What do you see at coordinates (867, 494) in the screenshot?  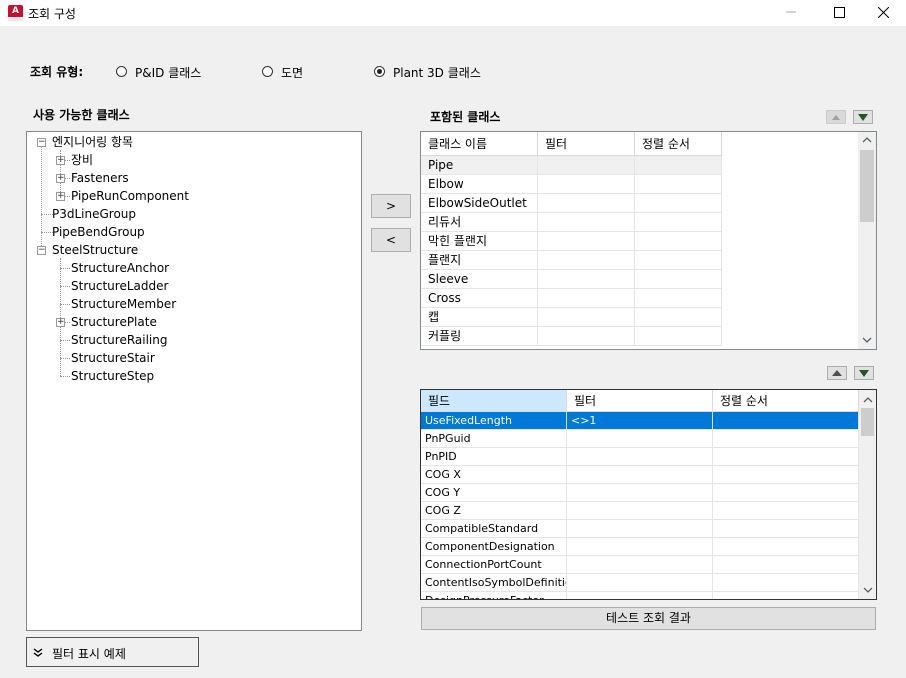 I see `fields-scrollbar` at bounding box center [867, 494].